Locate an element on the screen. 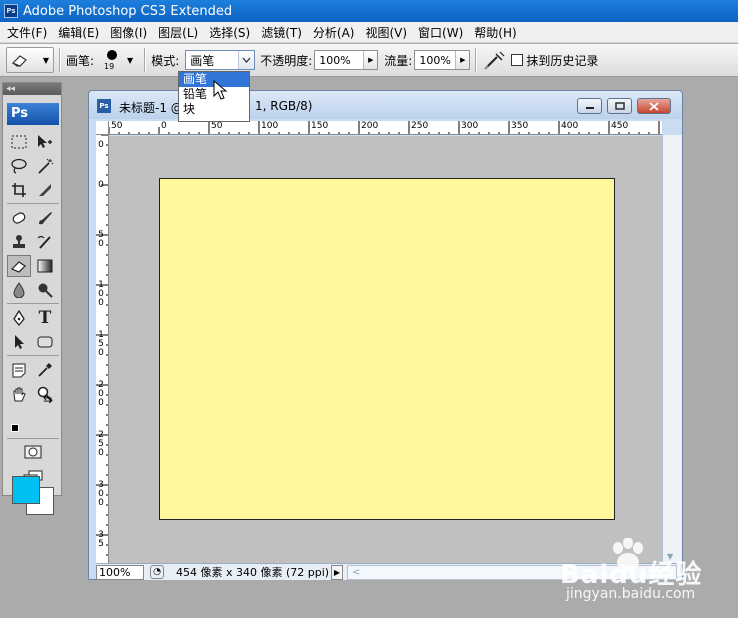 Image resolution: width=738 pixels, height=618 pixels. quick-mask-icon is located at coordinates (33, 452).